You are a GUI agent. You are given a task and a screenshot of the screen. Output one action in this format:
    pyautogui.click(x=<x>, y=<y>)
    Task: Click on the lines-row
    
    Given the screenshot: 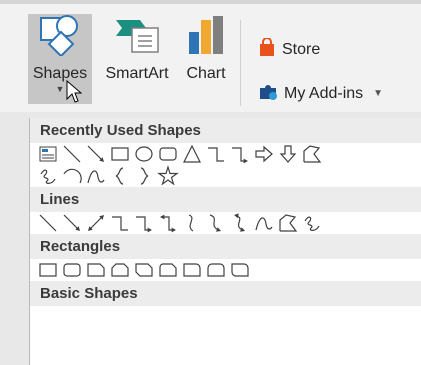 What is the action you would take?
    pyautogui.click(x=225, y=223)
    